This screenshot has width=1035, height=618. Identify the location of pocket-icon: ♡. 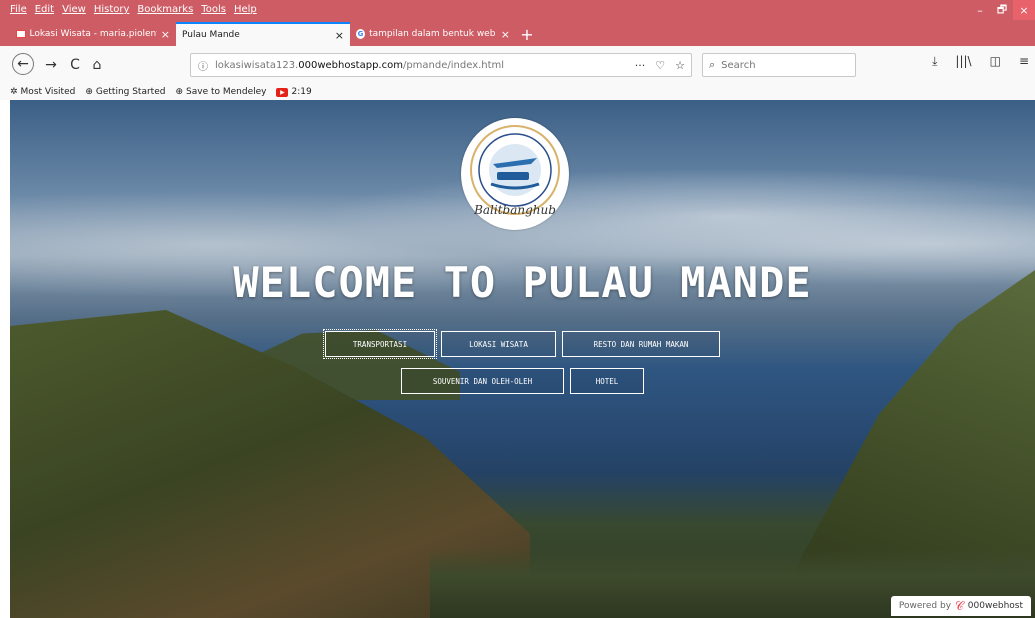
(660, 65).